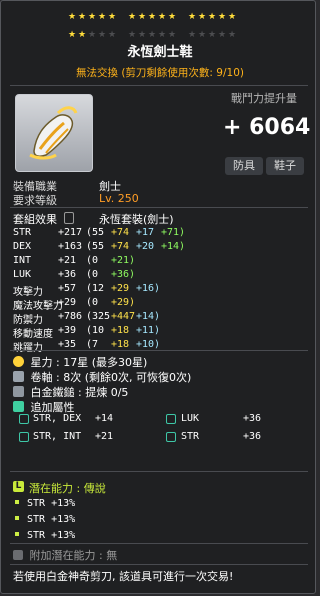 This screenshot has height=596, width=320. Describe the element at coordinates (22, 260) in the screenshot. I see `stat-name: INT` at that location.